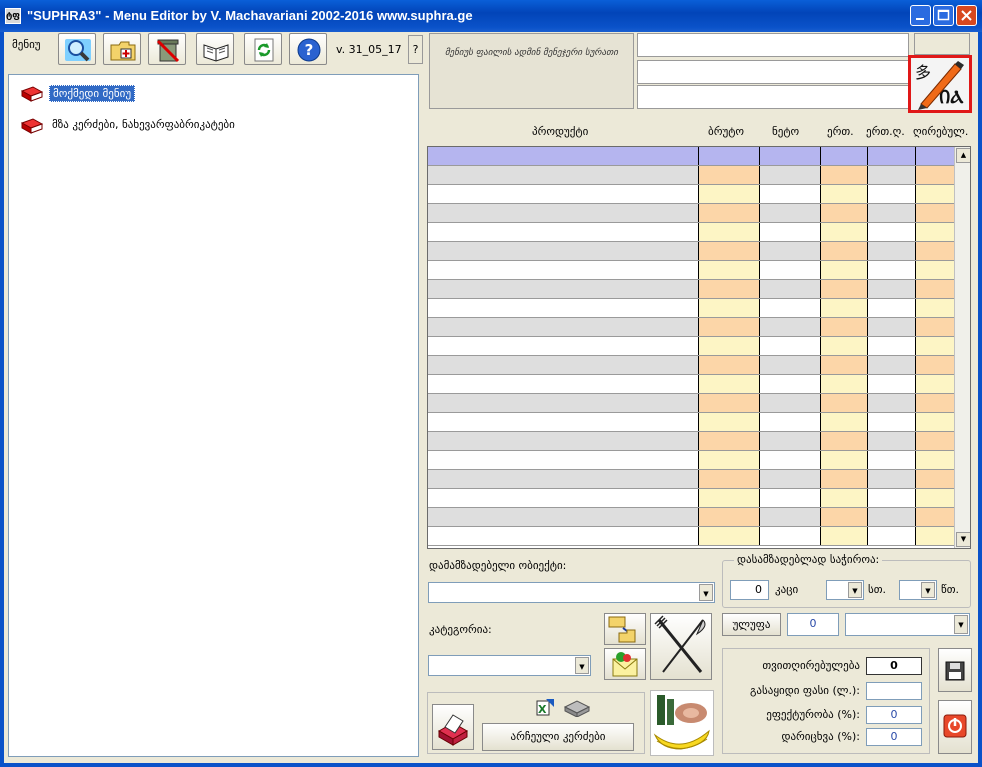  What do you see at coordinates (558, 737) in the screenshot?
I see `selected-dishes-button: არჩეული კერძები` at bounding box center [558, 737].